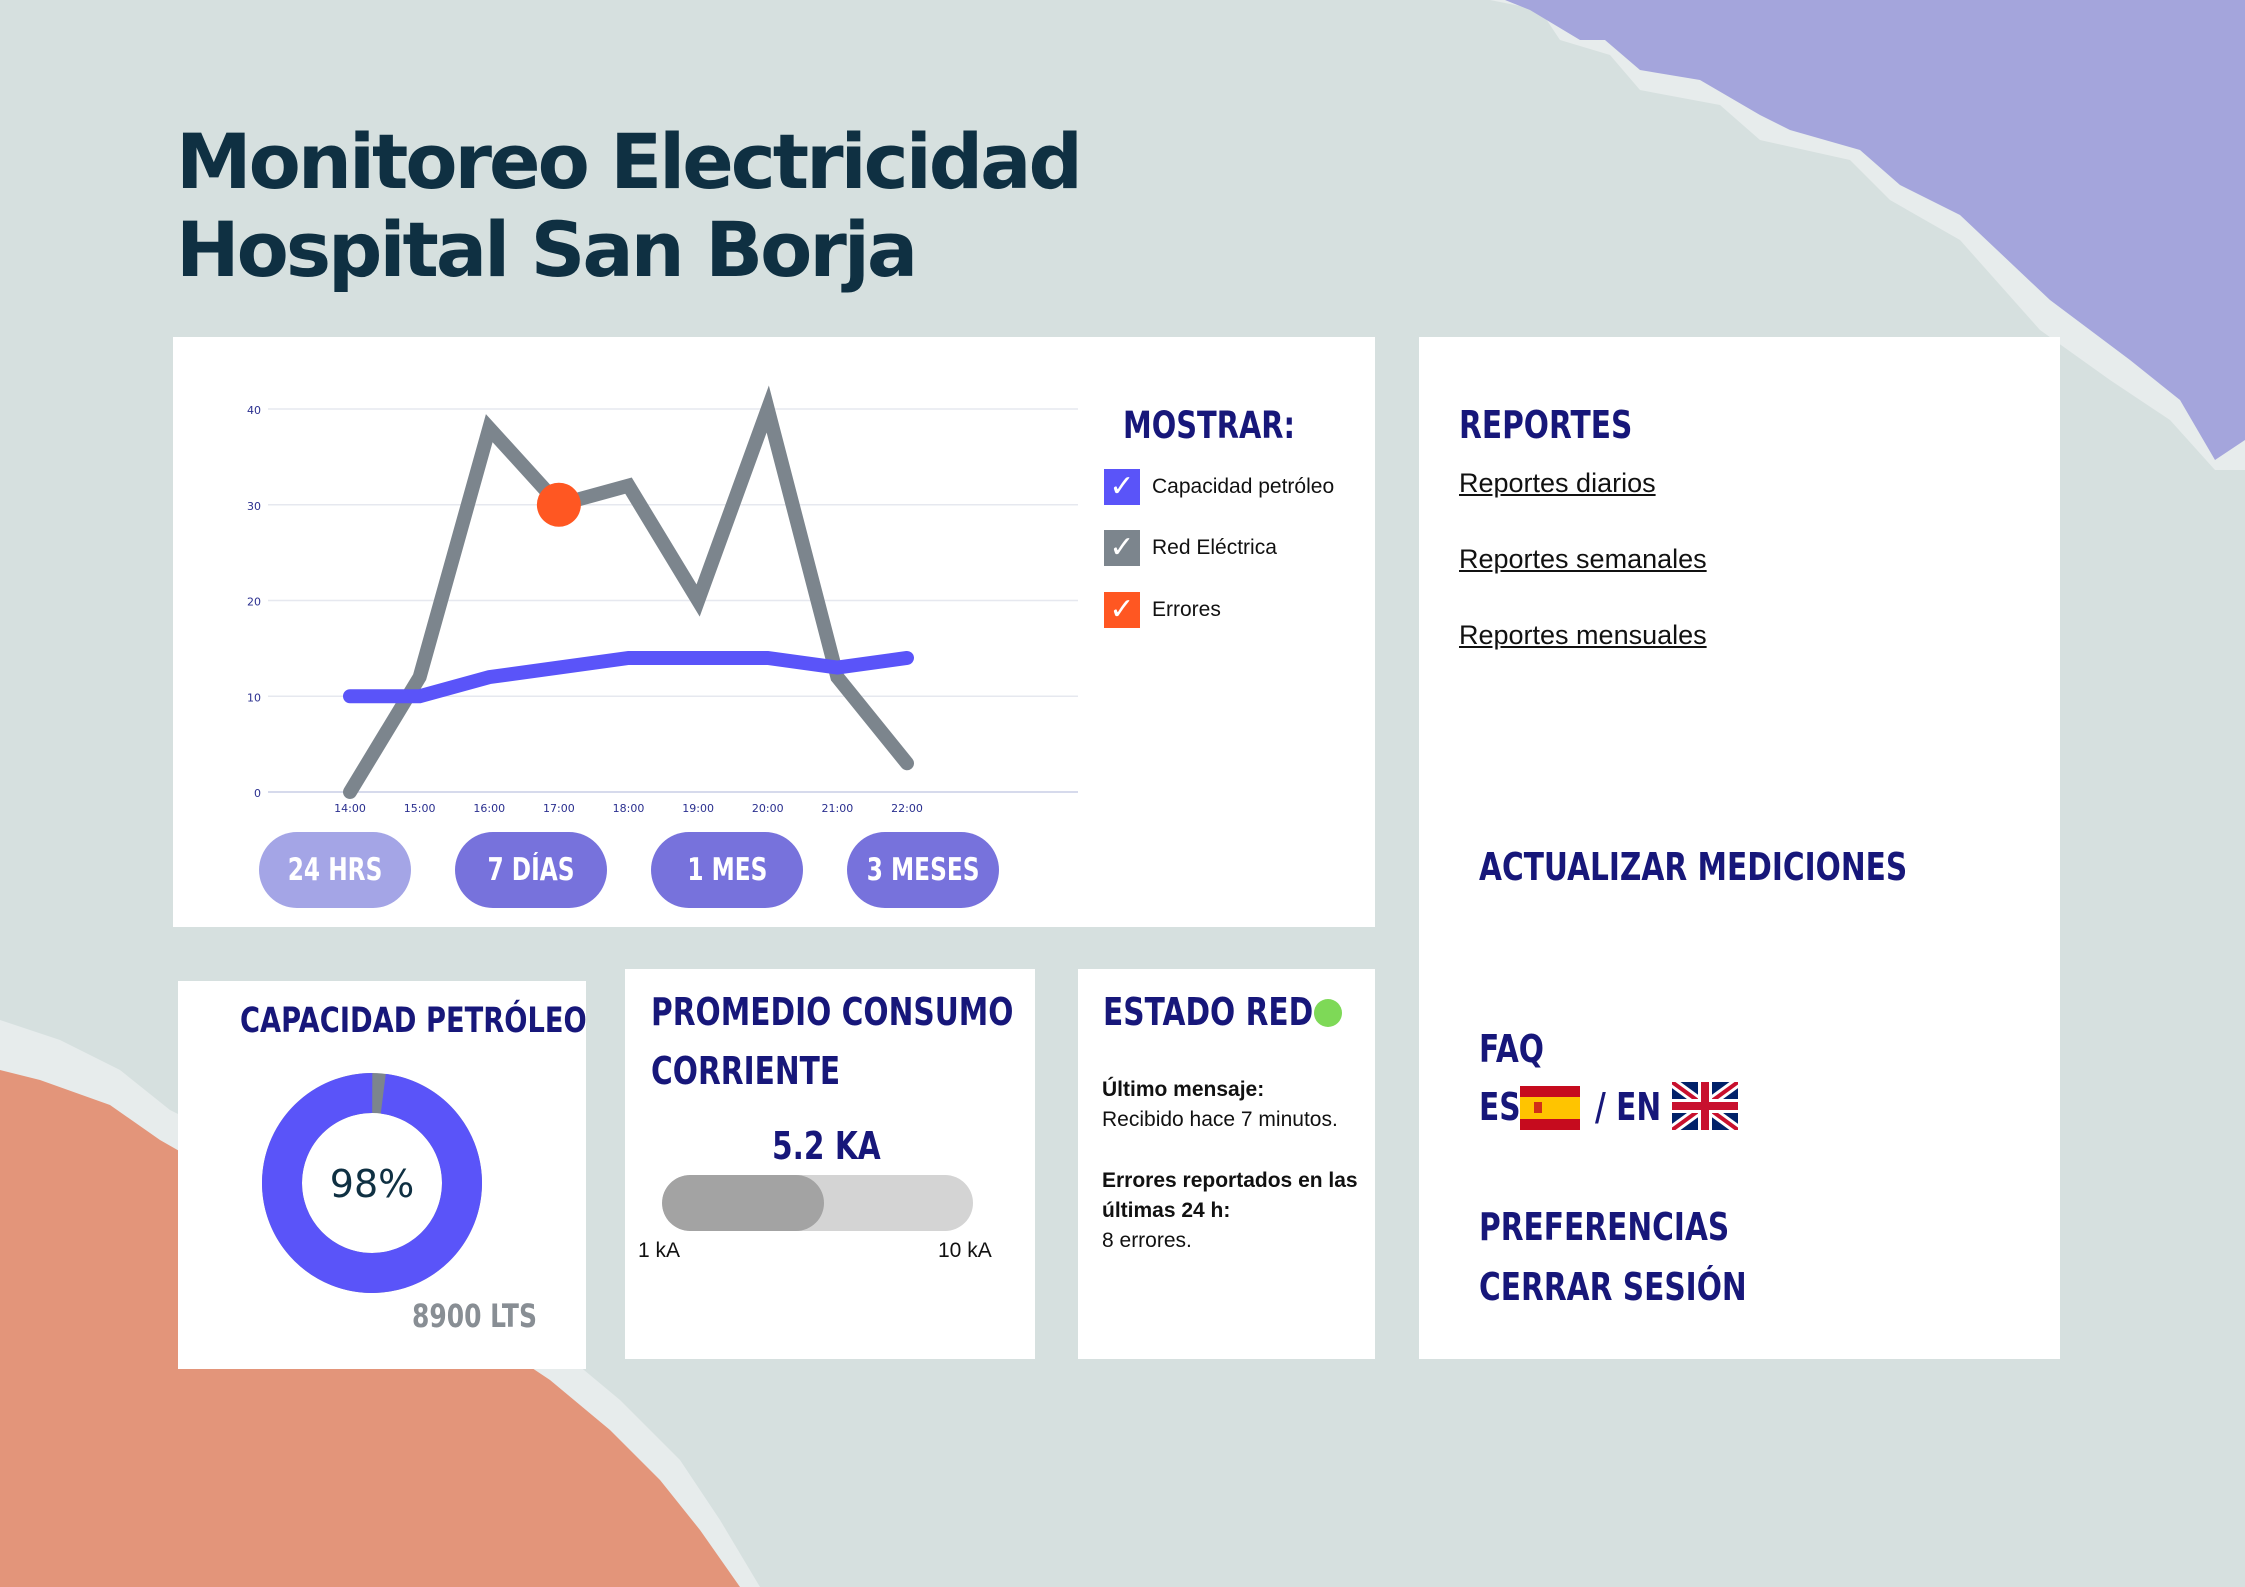 The height and width of the screenshot is (1587, 2245). I want to click on x-tick-label: 20:00, so click(768, 808).